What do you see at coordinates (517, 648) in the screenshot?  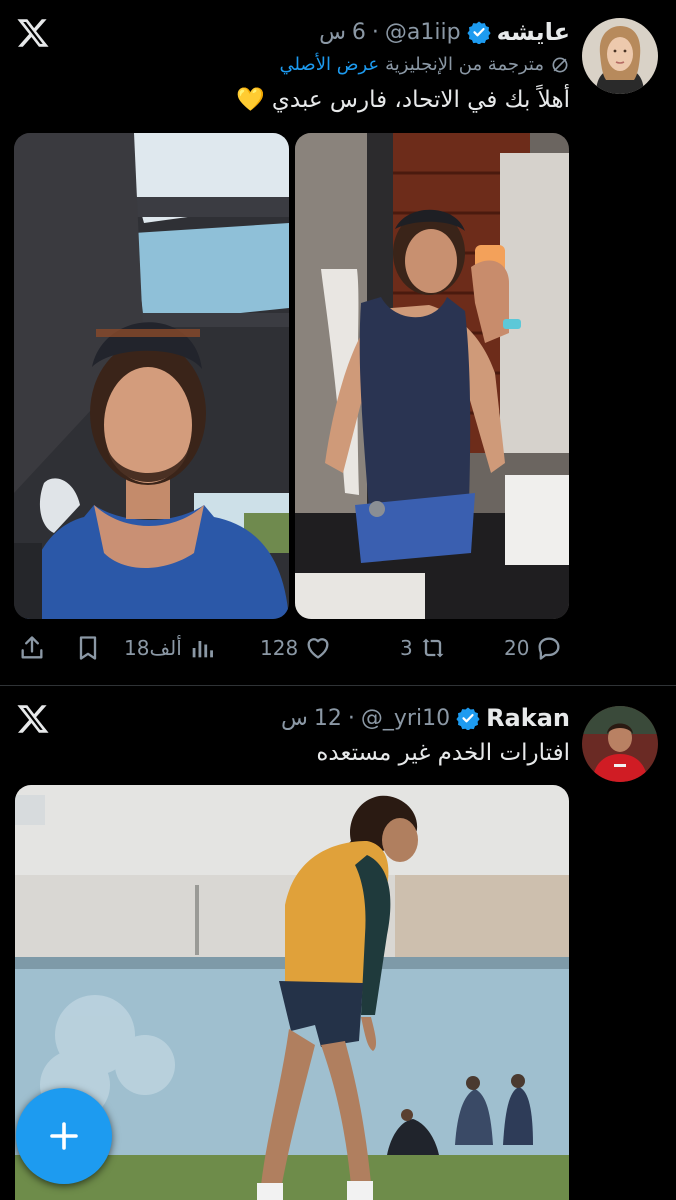 I see `reply-count: 20` at bounding box center [517, 648].